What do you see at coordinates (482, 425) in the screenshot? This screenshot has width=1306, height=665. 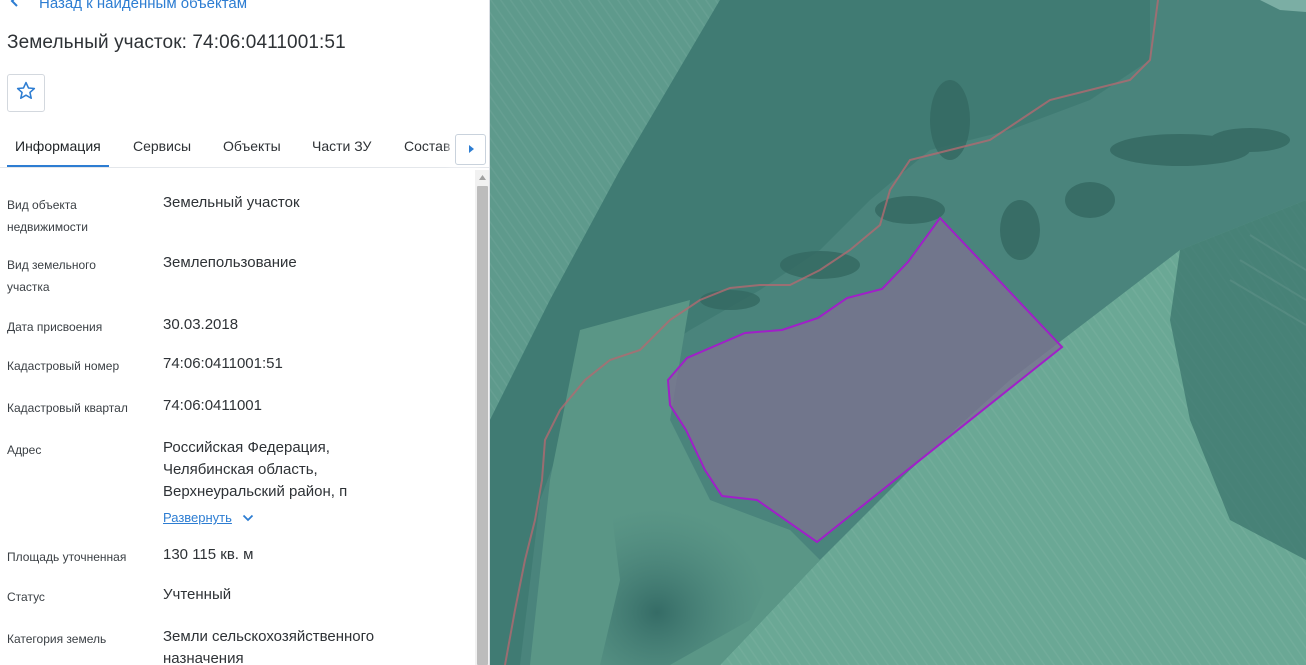 I see `scrollbar-thumb` at bounding box center [482, 425].